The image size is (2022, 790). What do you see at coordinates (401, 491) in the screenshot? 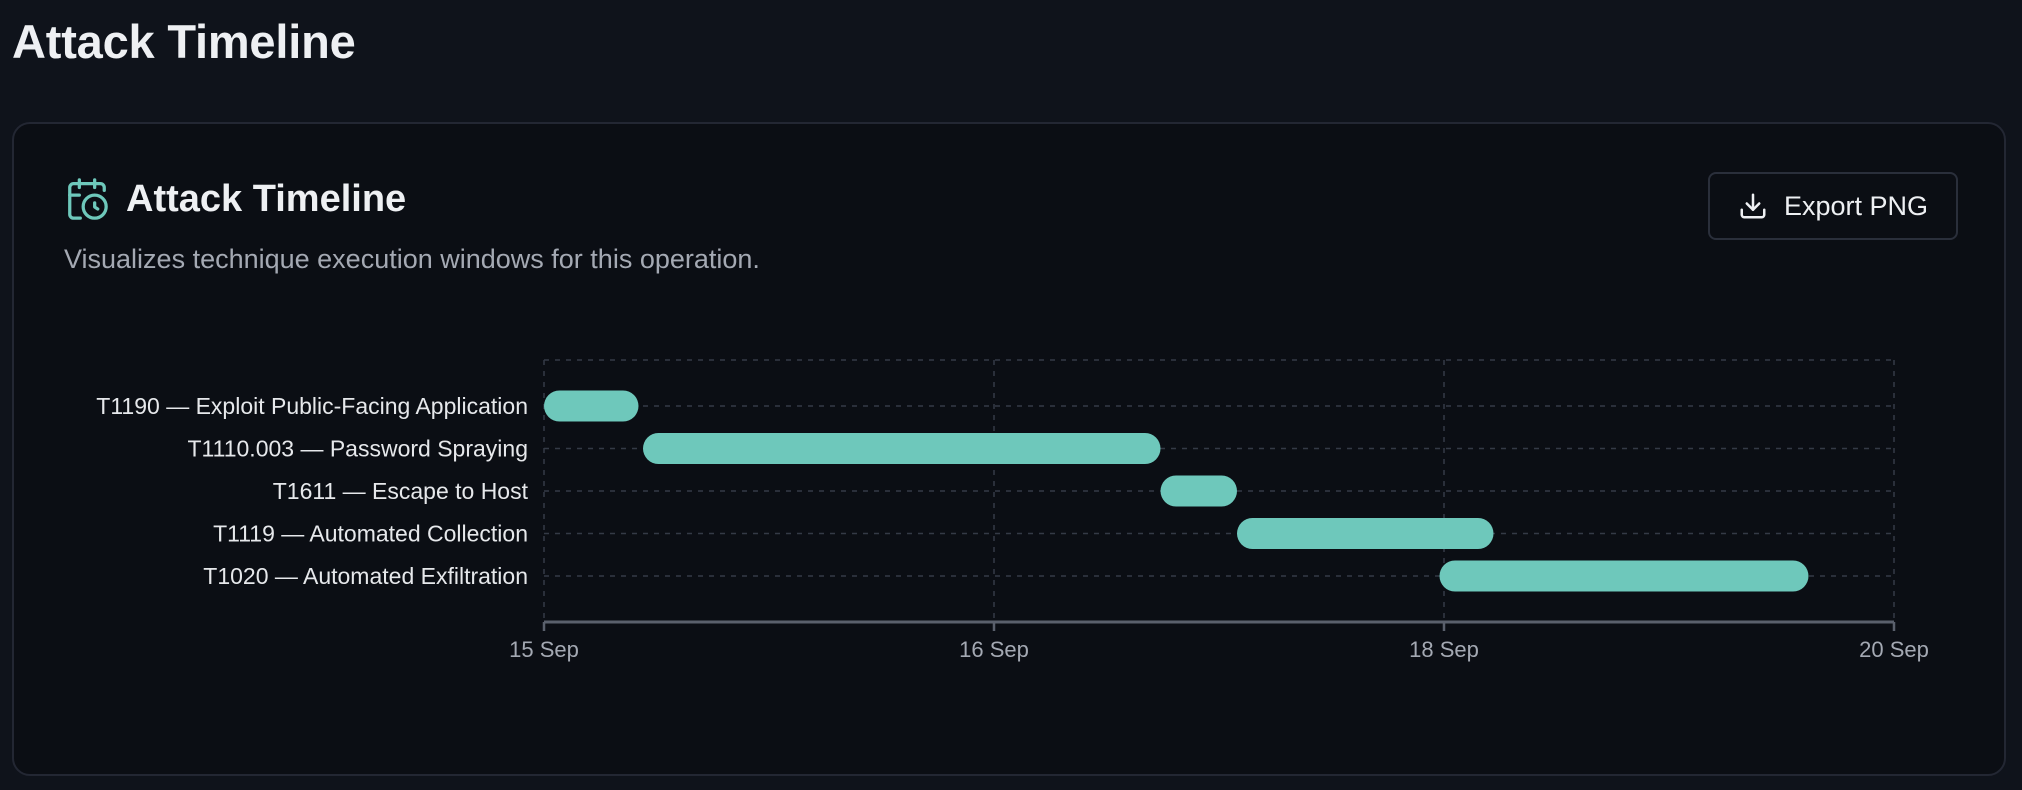
I see `task-label: T1611 — Escape to Host` at bounding box center [401, 491].